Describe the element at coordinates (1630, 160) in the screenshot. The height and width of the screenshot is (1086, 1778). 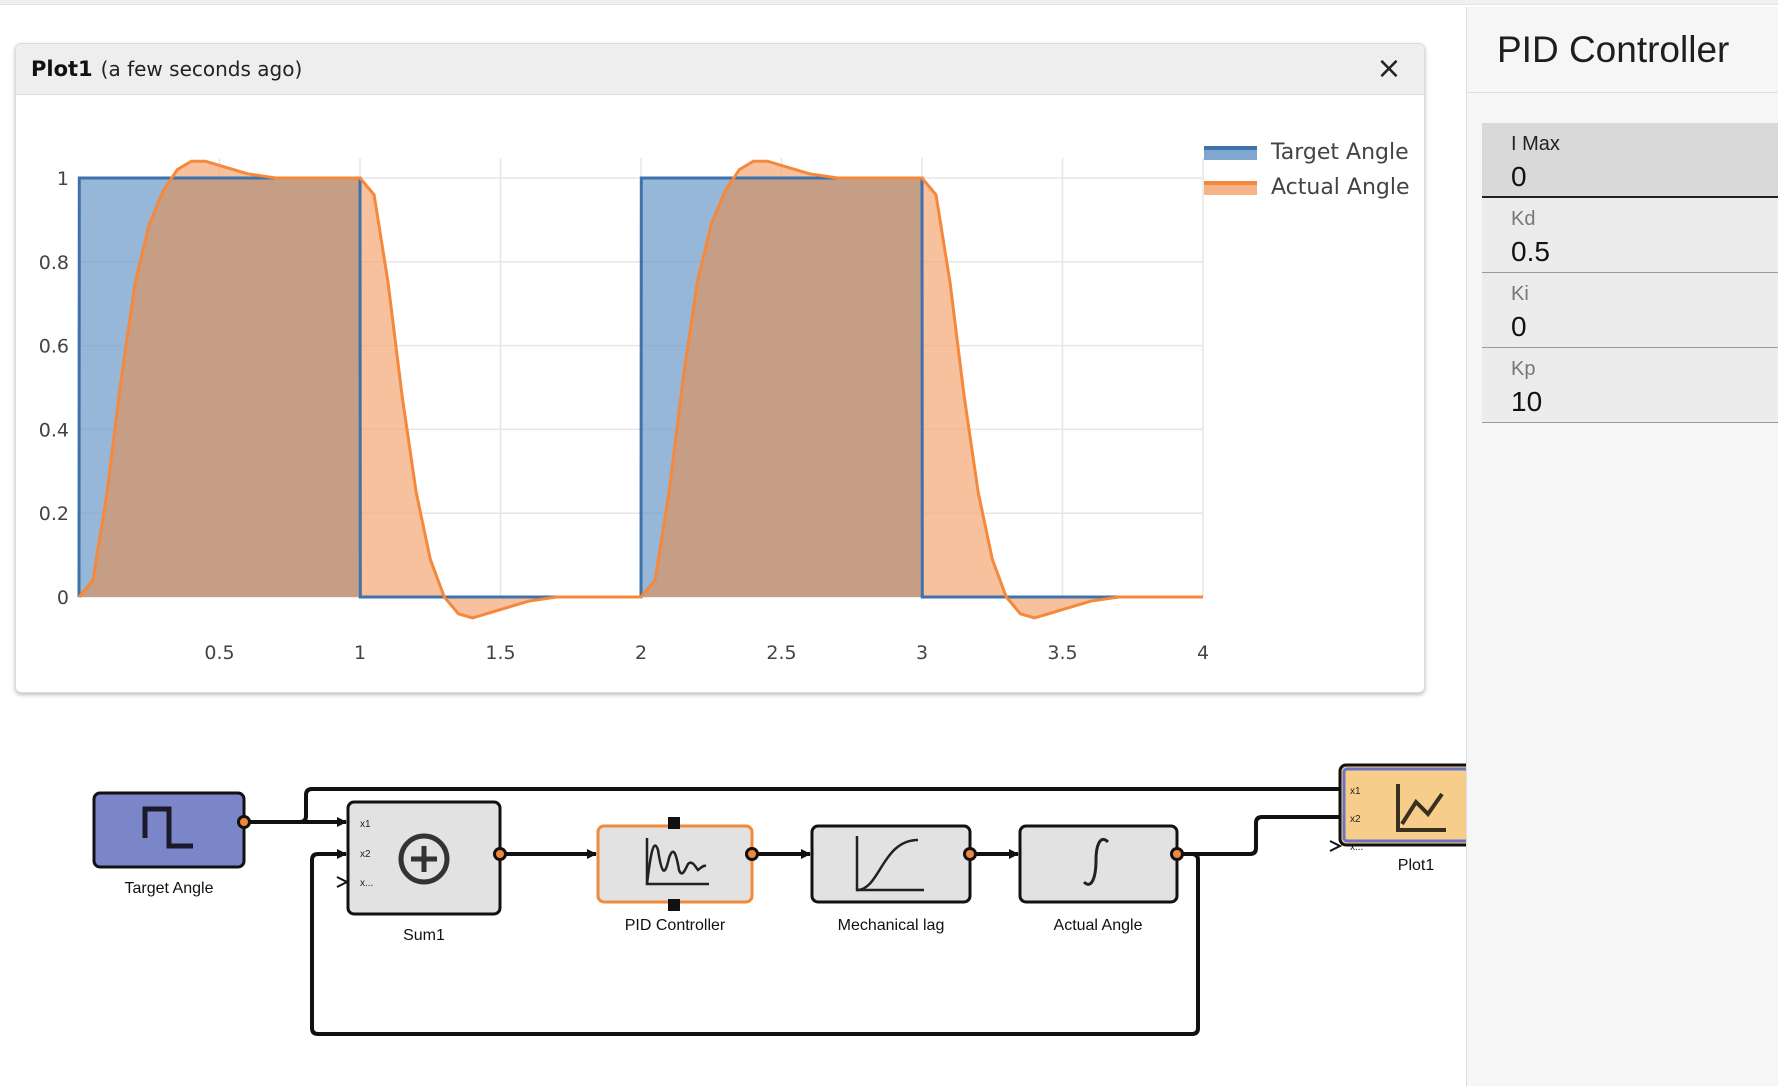
I see `param-field-imax: I Max 0` at that location.